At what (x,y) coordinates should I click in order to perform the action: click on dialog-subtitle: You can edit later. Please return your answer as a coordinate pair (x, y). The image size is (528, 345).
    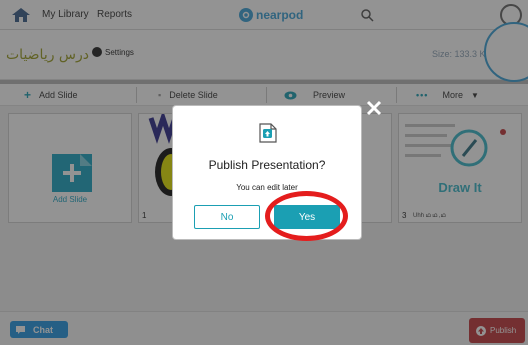
    Looking at the image, I should click on (267, 187).